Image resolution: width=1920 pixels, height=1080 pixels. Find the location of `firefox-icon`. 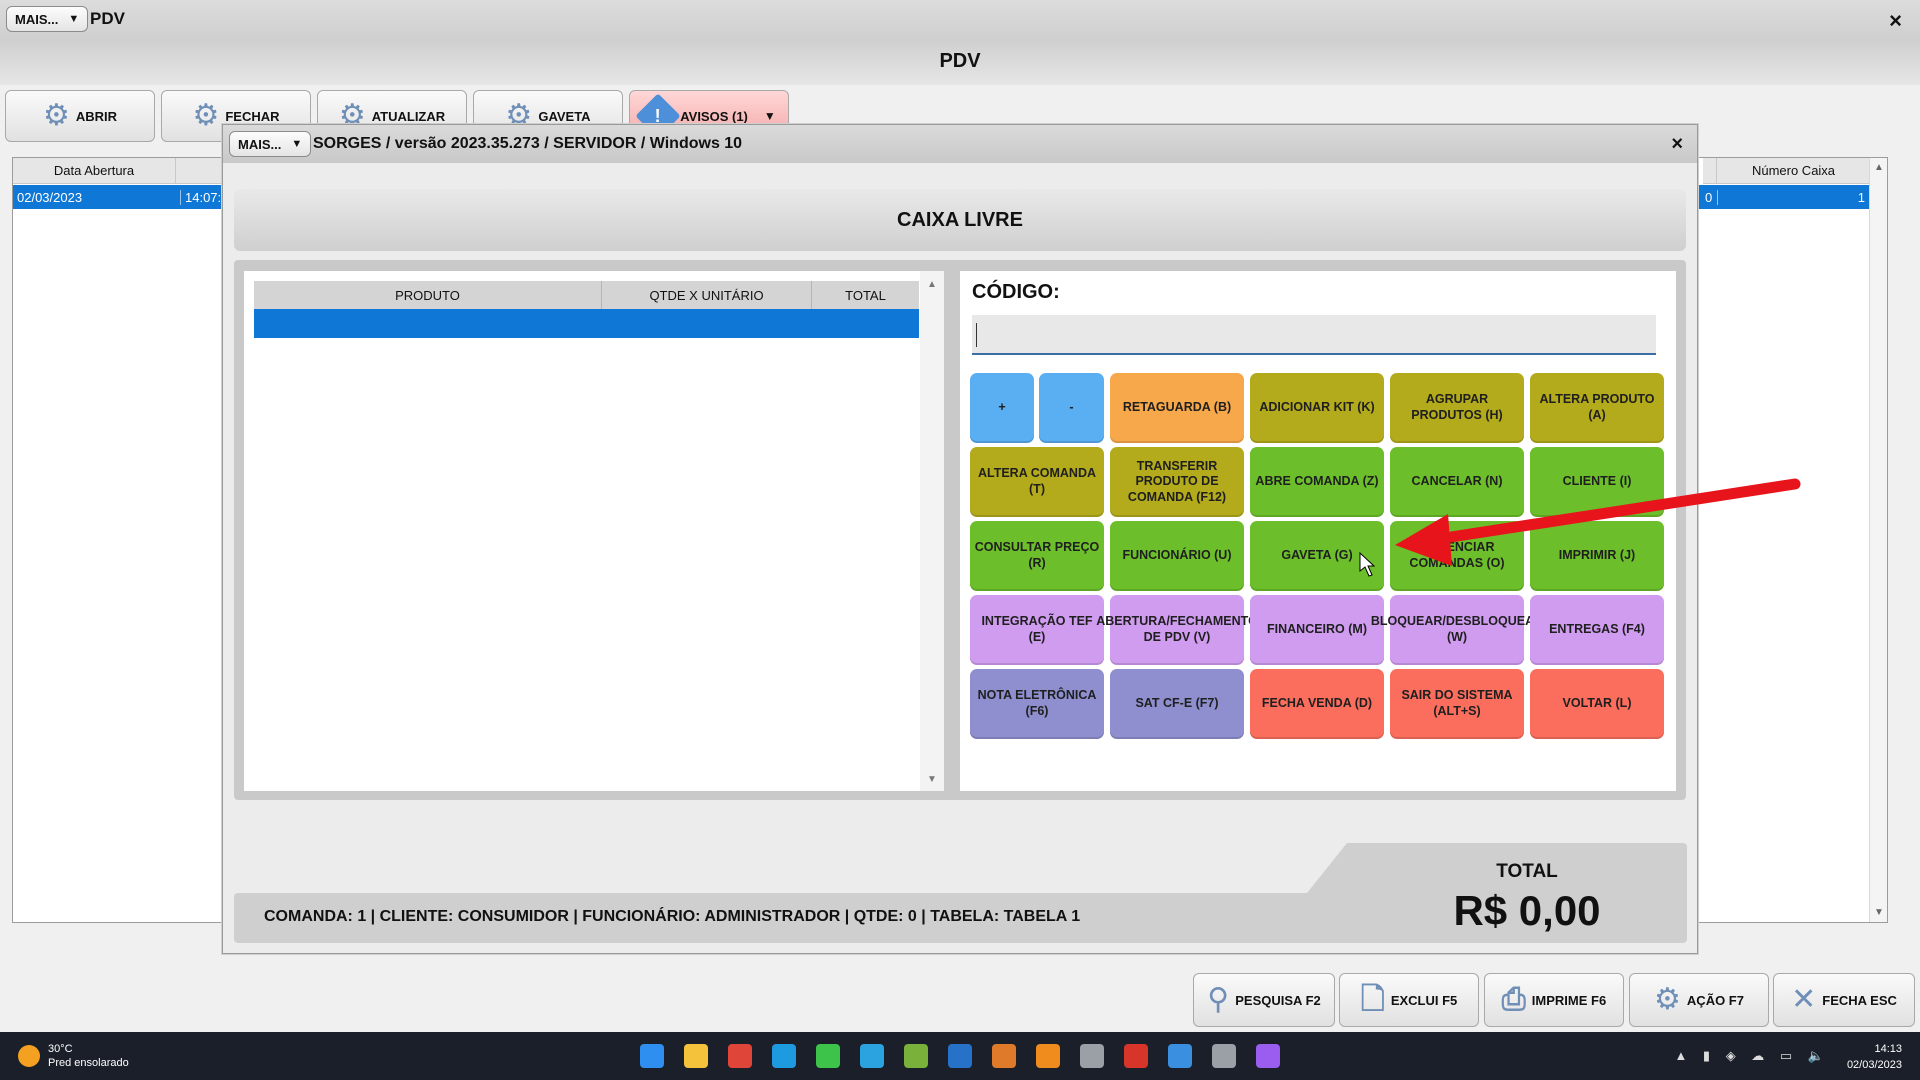

firefox-icon is located at coordinates (1048, 1056).